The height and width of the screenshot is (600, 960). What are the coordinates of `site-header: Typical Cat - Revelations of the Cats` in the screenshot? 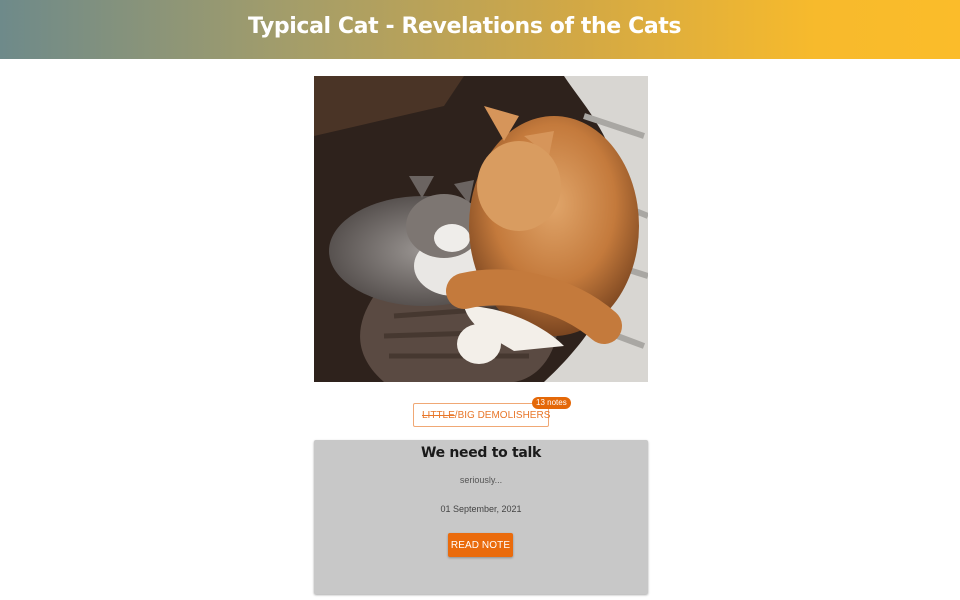 It's located at (480, 29).